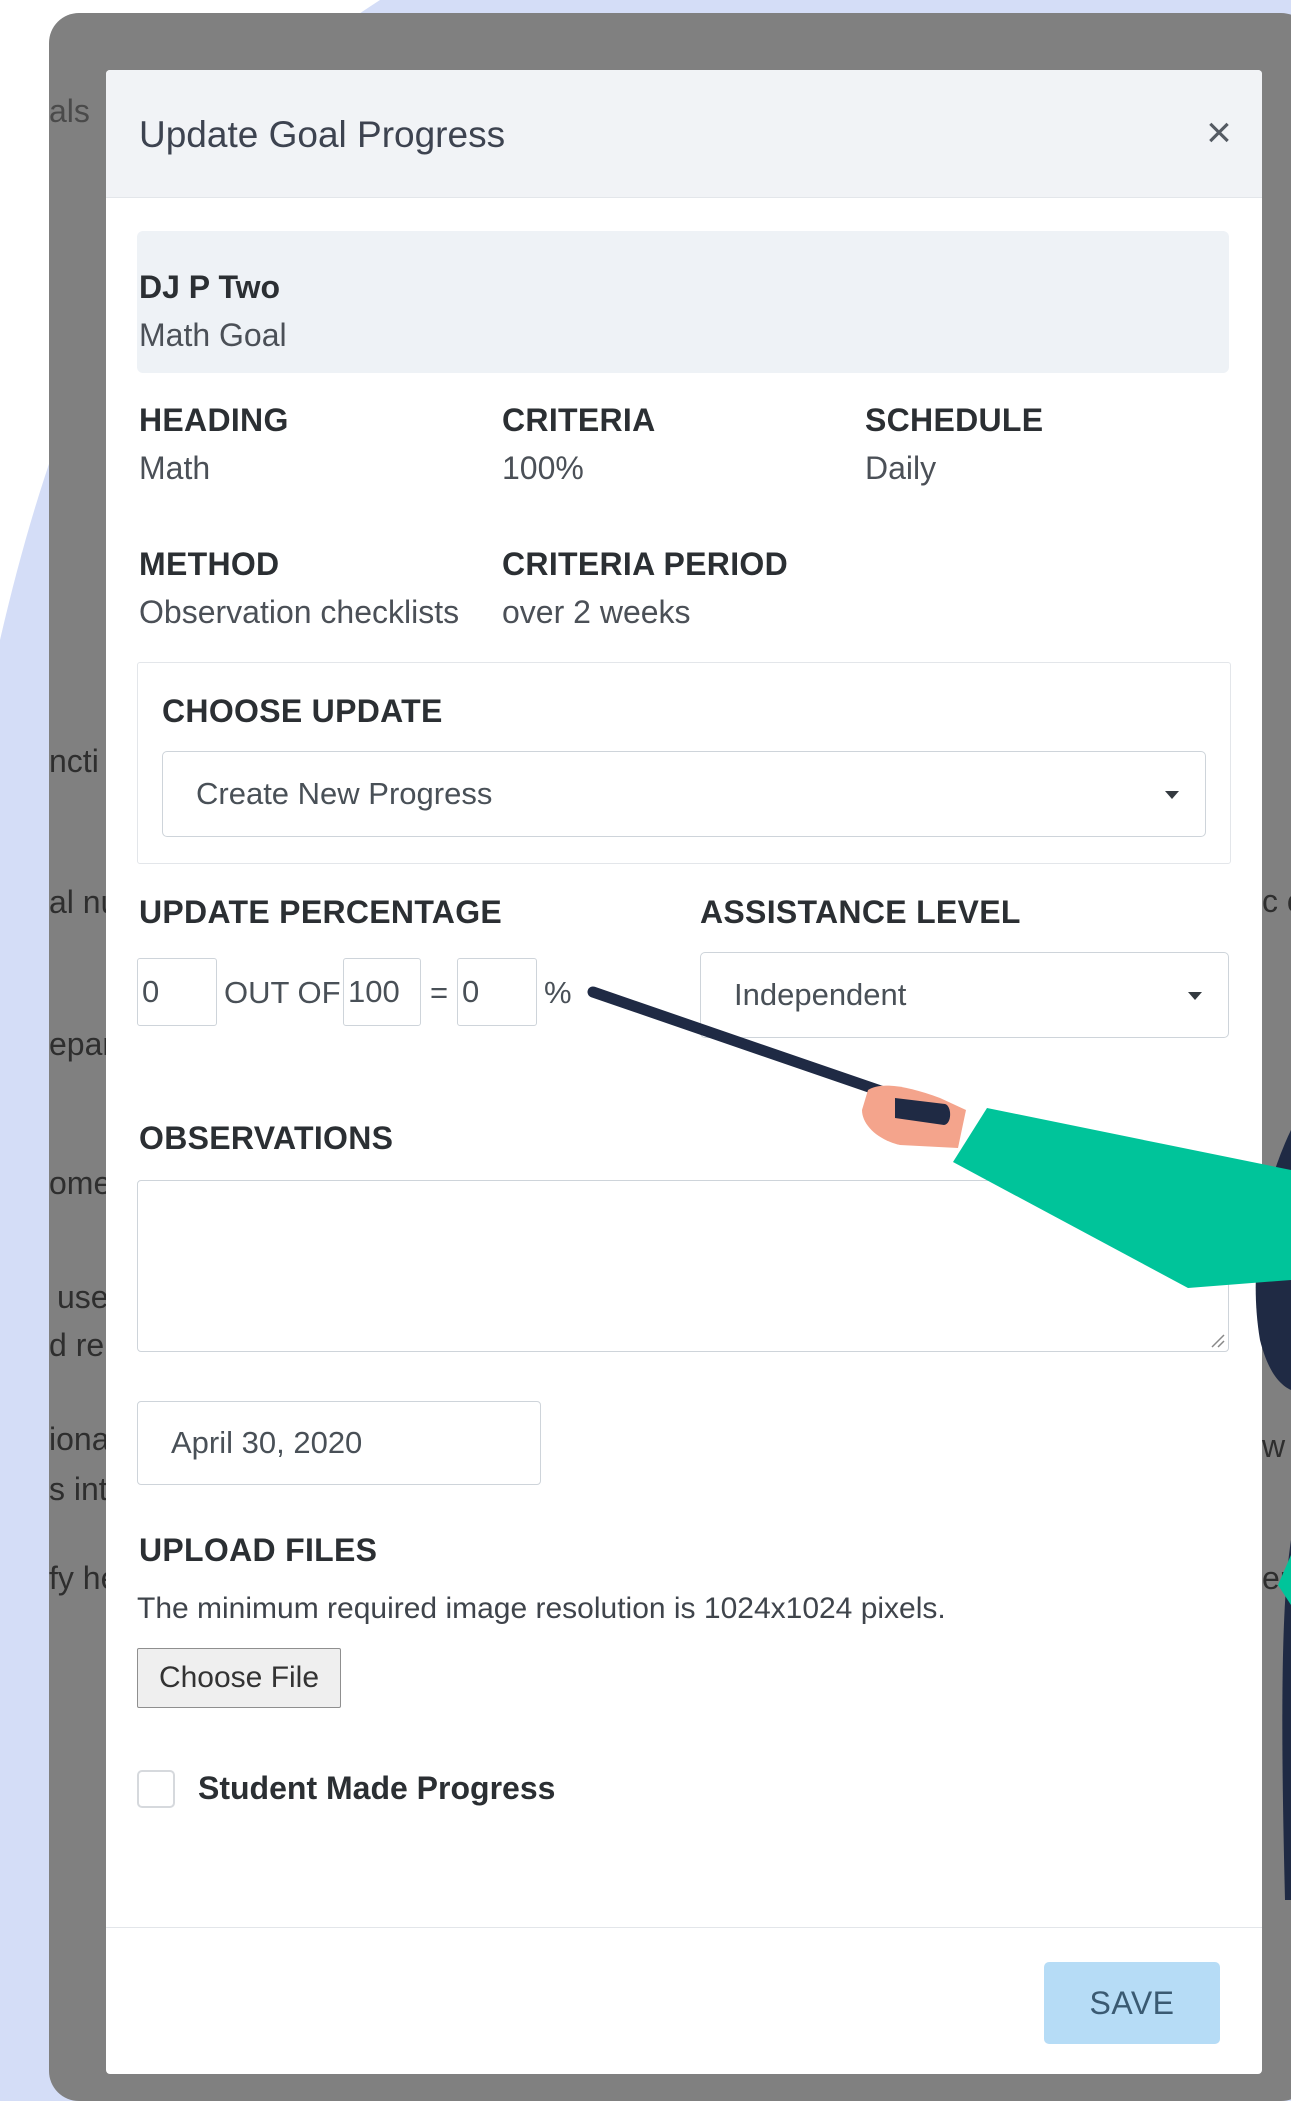  What do you see at coordinates (266, 1138) in the screenshot?
I see `observations-label: OBSERVATIONS` at bounding box center [266, 1138].